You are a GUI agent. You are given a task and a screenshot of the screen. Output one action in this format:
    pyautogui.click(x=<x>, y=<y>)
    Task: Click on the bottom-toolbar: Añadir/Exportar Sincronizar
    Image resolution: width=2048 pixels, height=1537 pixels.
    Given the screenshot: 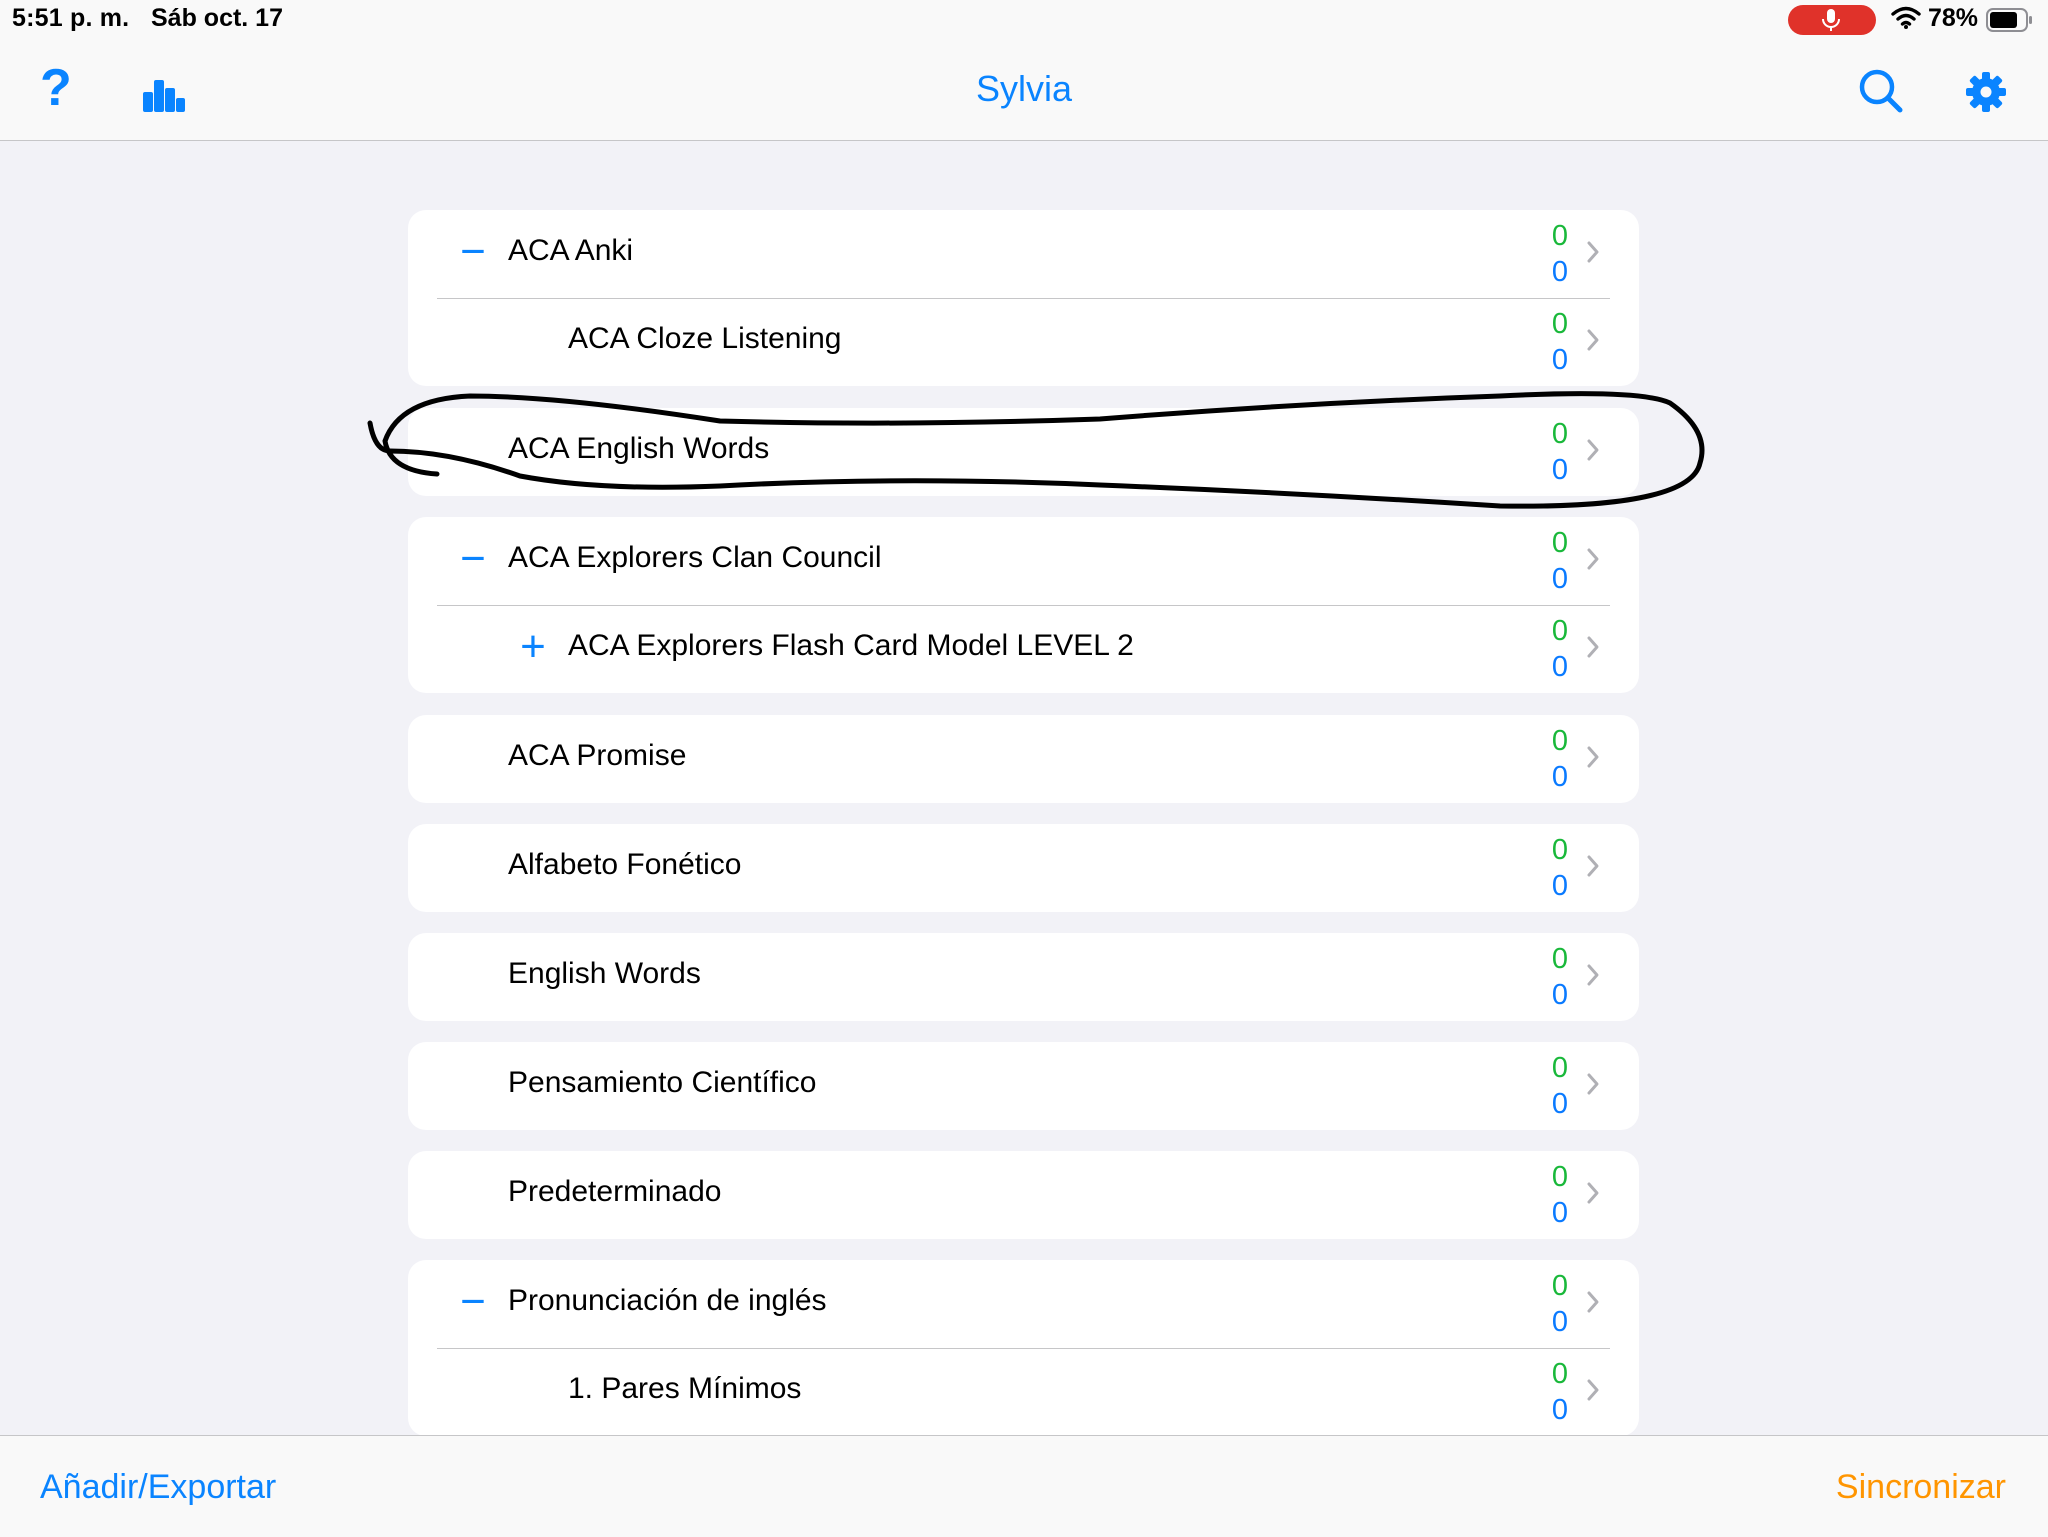 What is the action you would take?
    pyautogui.click(x=1024, y=1486)
    